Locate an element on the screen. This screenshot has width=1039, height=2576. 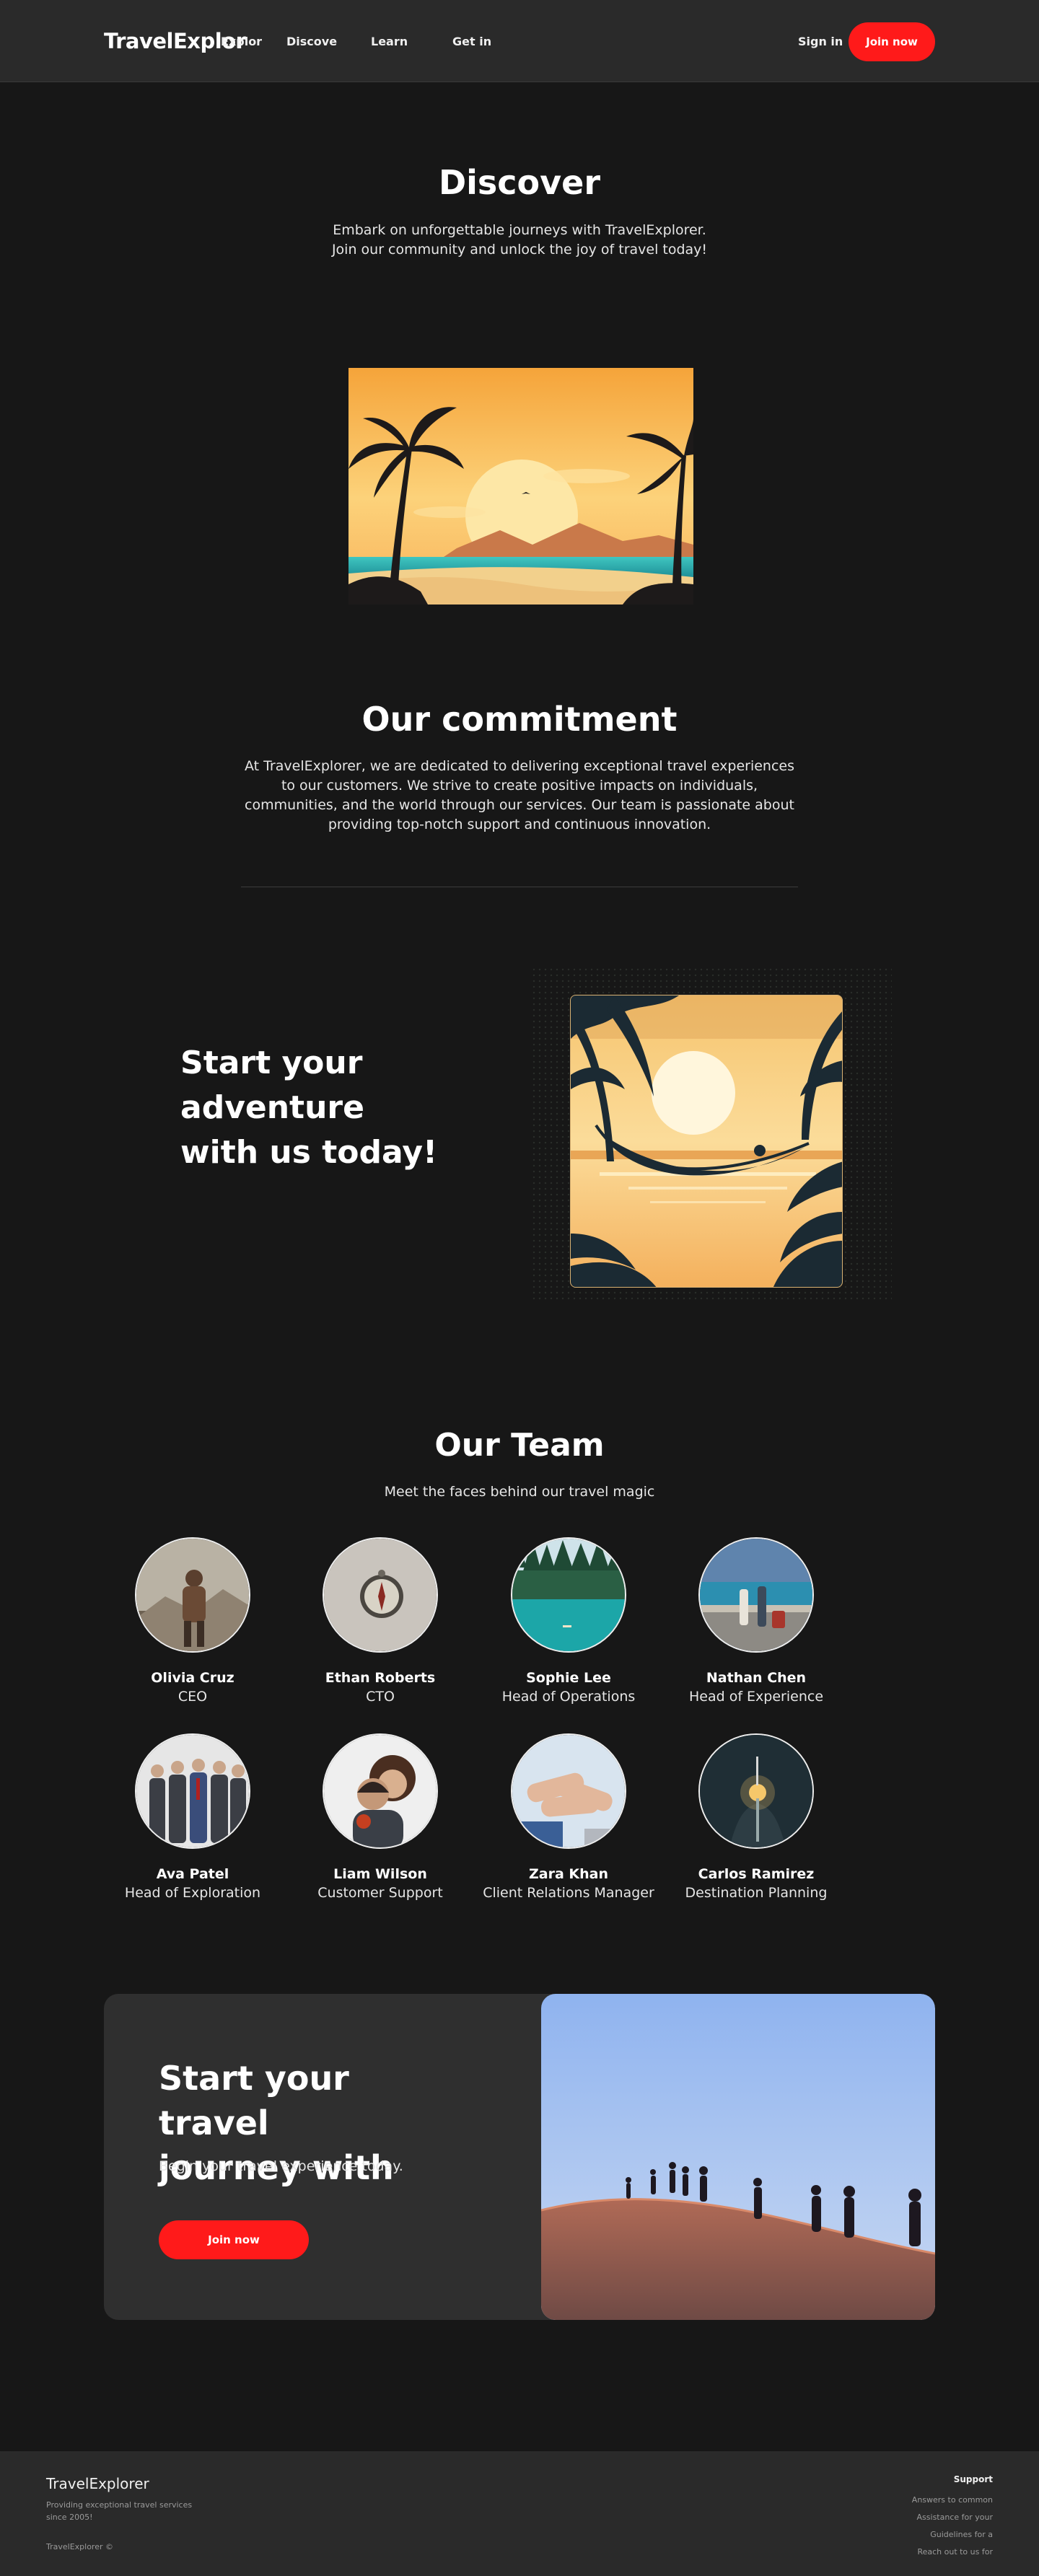
sign-in-link: Sign in is located at coordinates (820, 41).